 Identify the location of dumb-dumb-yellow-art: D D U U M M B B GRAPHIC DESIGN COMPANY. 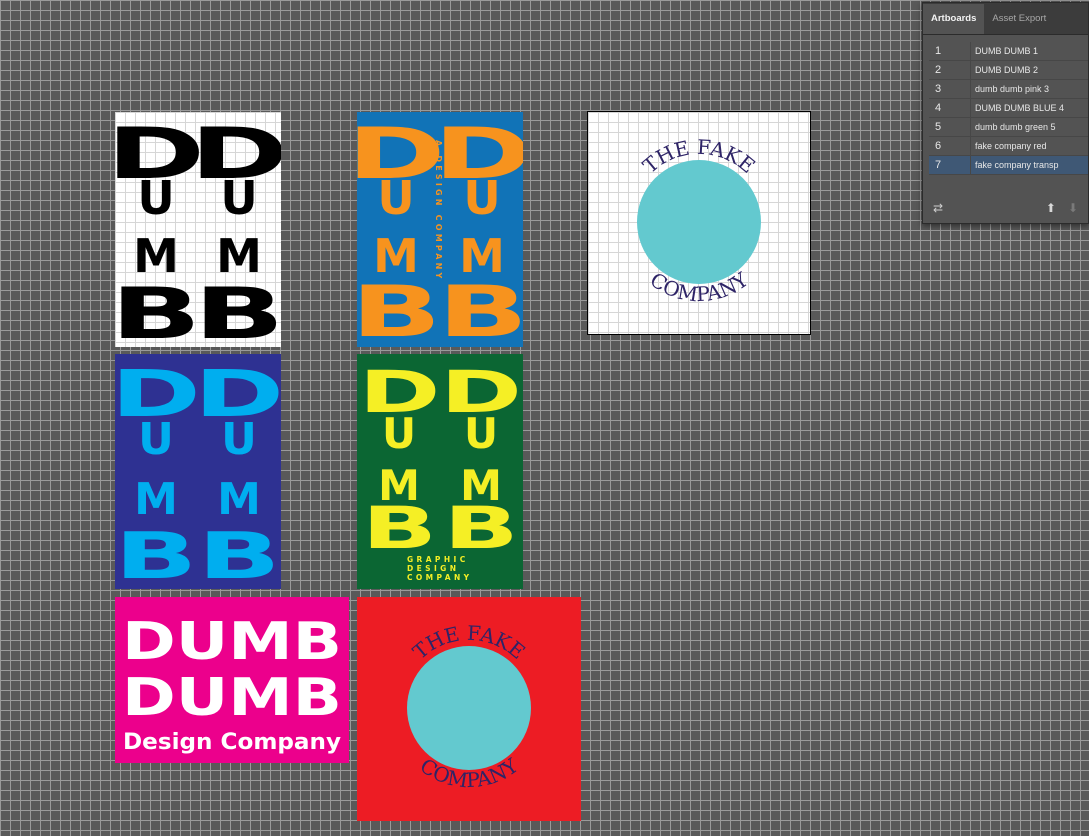
(440, 470).